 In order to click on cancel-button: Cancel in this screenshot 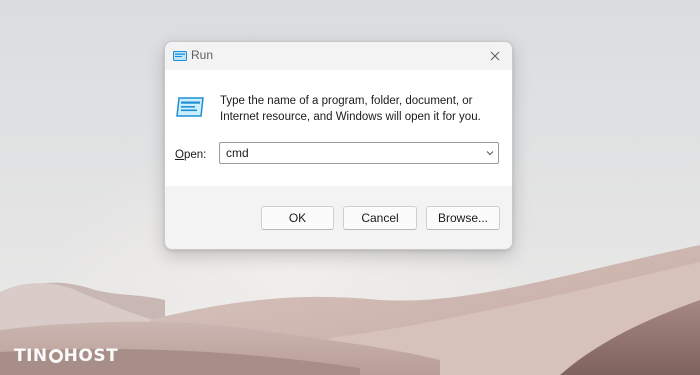, I will do `click(380, 218)`.